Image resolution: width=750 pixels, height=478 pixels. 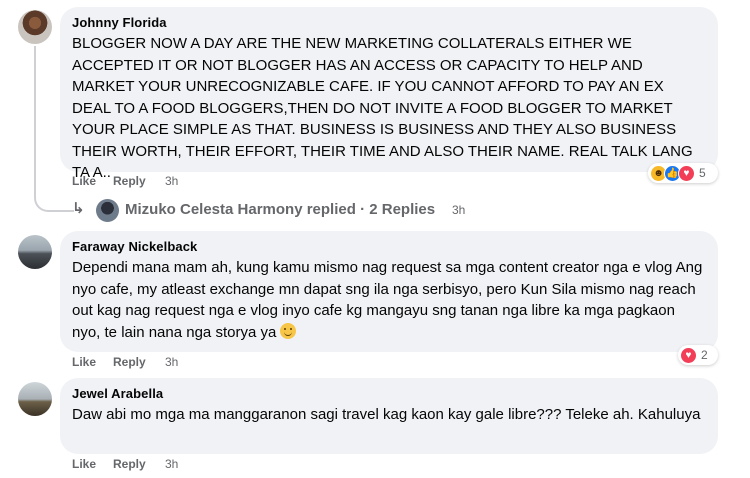 What do you see at coordinates (389, 22) in the screenshot?
I see `comment-author: Johnny Florida` at bounding box center [389, 22].